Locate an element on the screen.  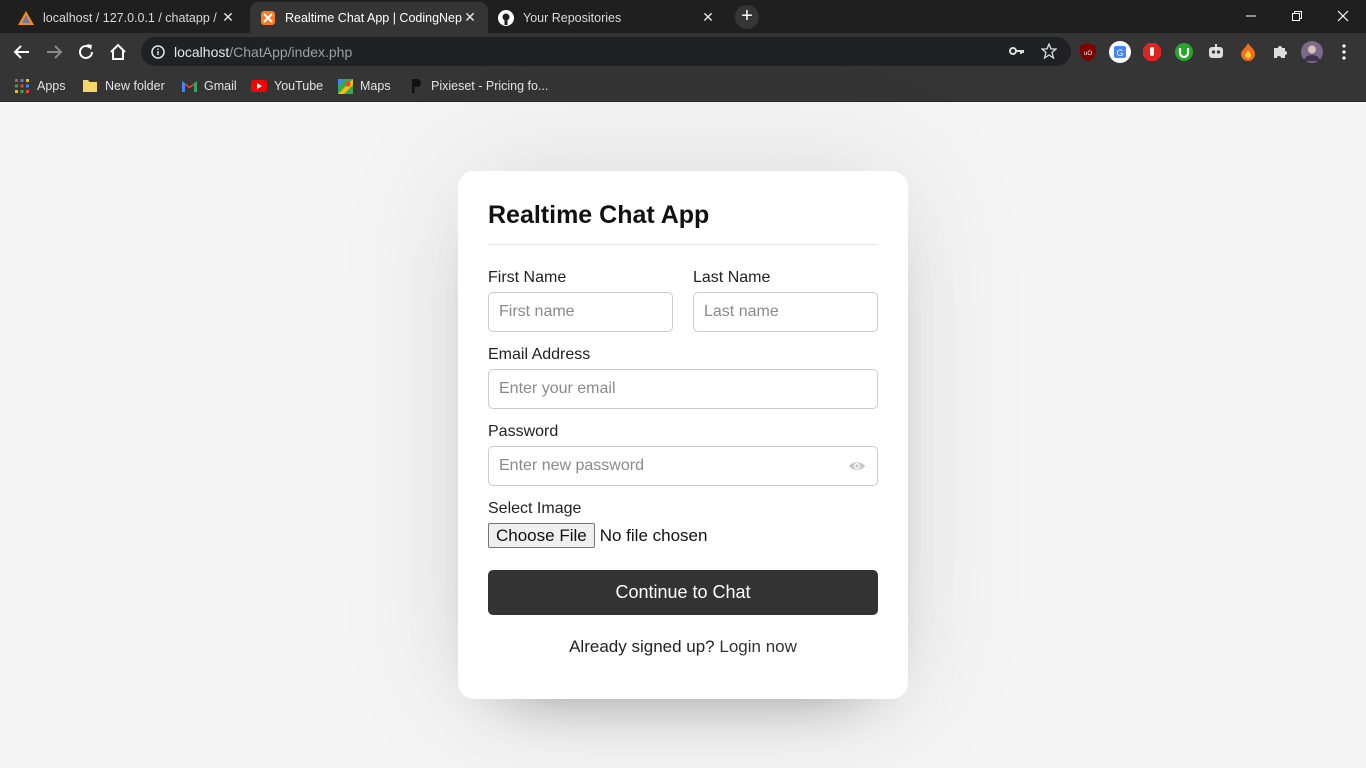
continue-to-chat-button: Continue to Chat is located at coordinates (683, 592).